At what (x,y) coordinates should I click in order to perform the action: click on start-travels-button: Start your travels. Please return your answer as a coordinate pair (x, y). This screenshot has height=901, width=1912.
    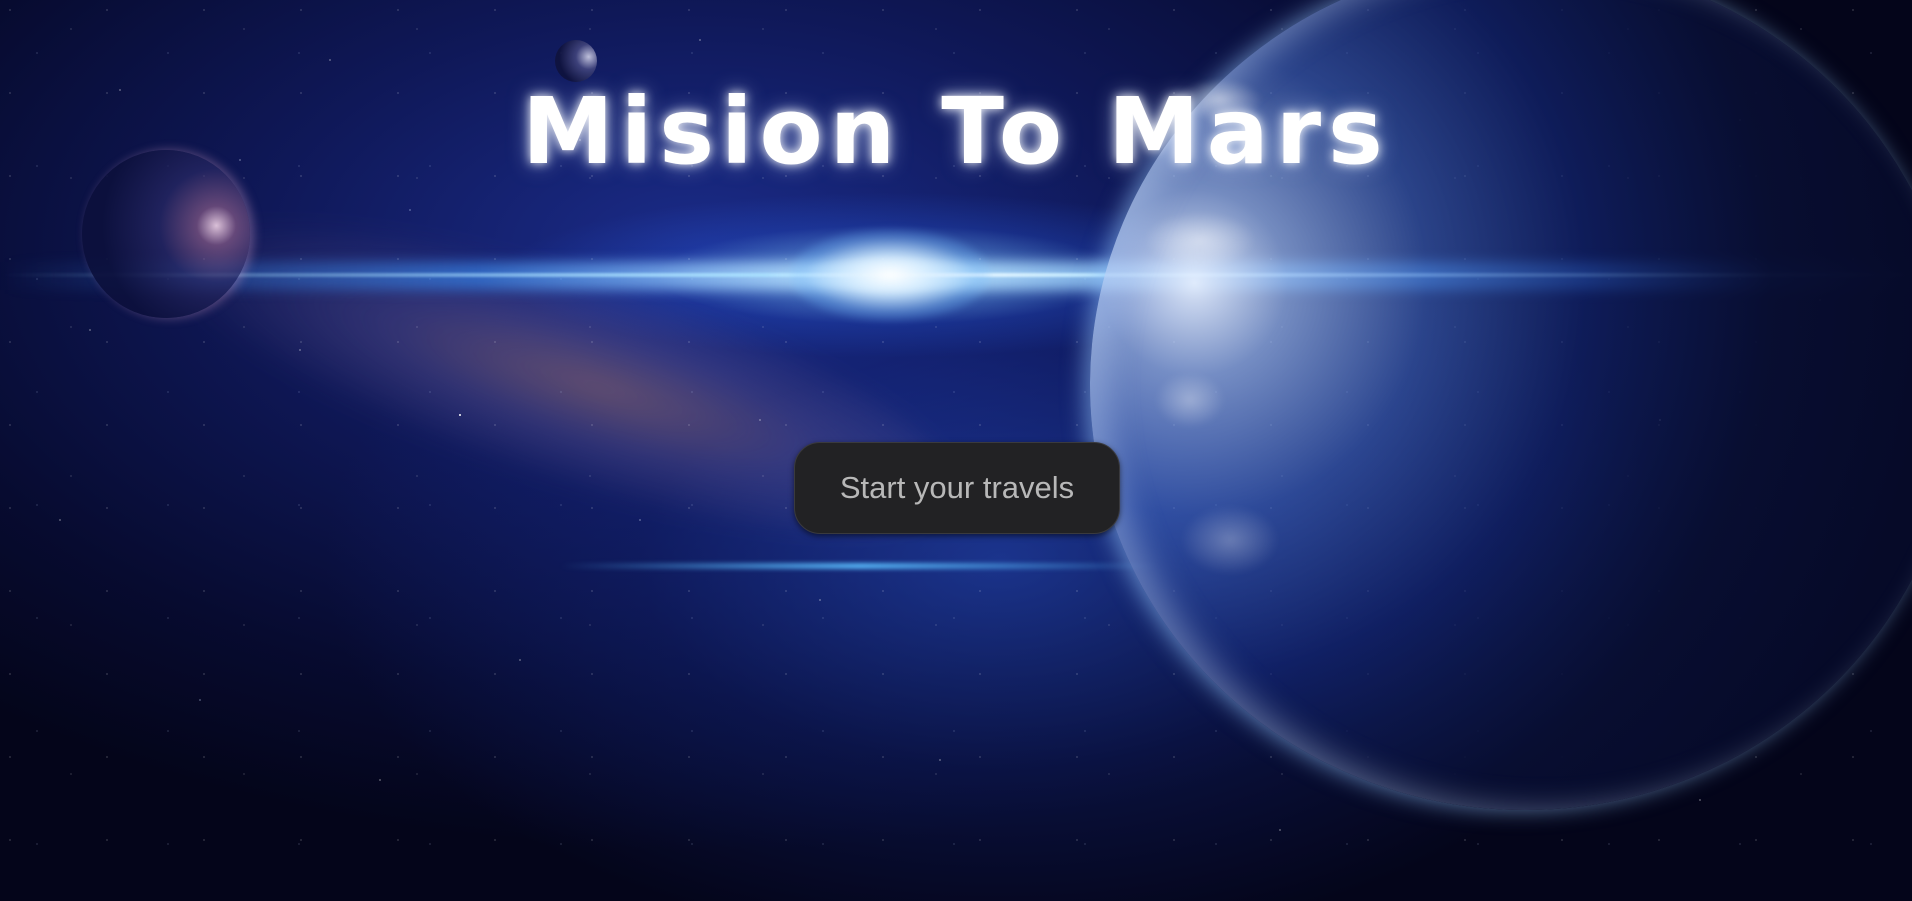
    Looking at the image, I should click on (957, 488).